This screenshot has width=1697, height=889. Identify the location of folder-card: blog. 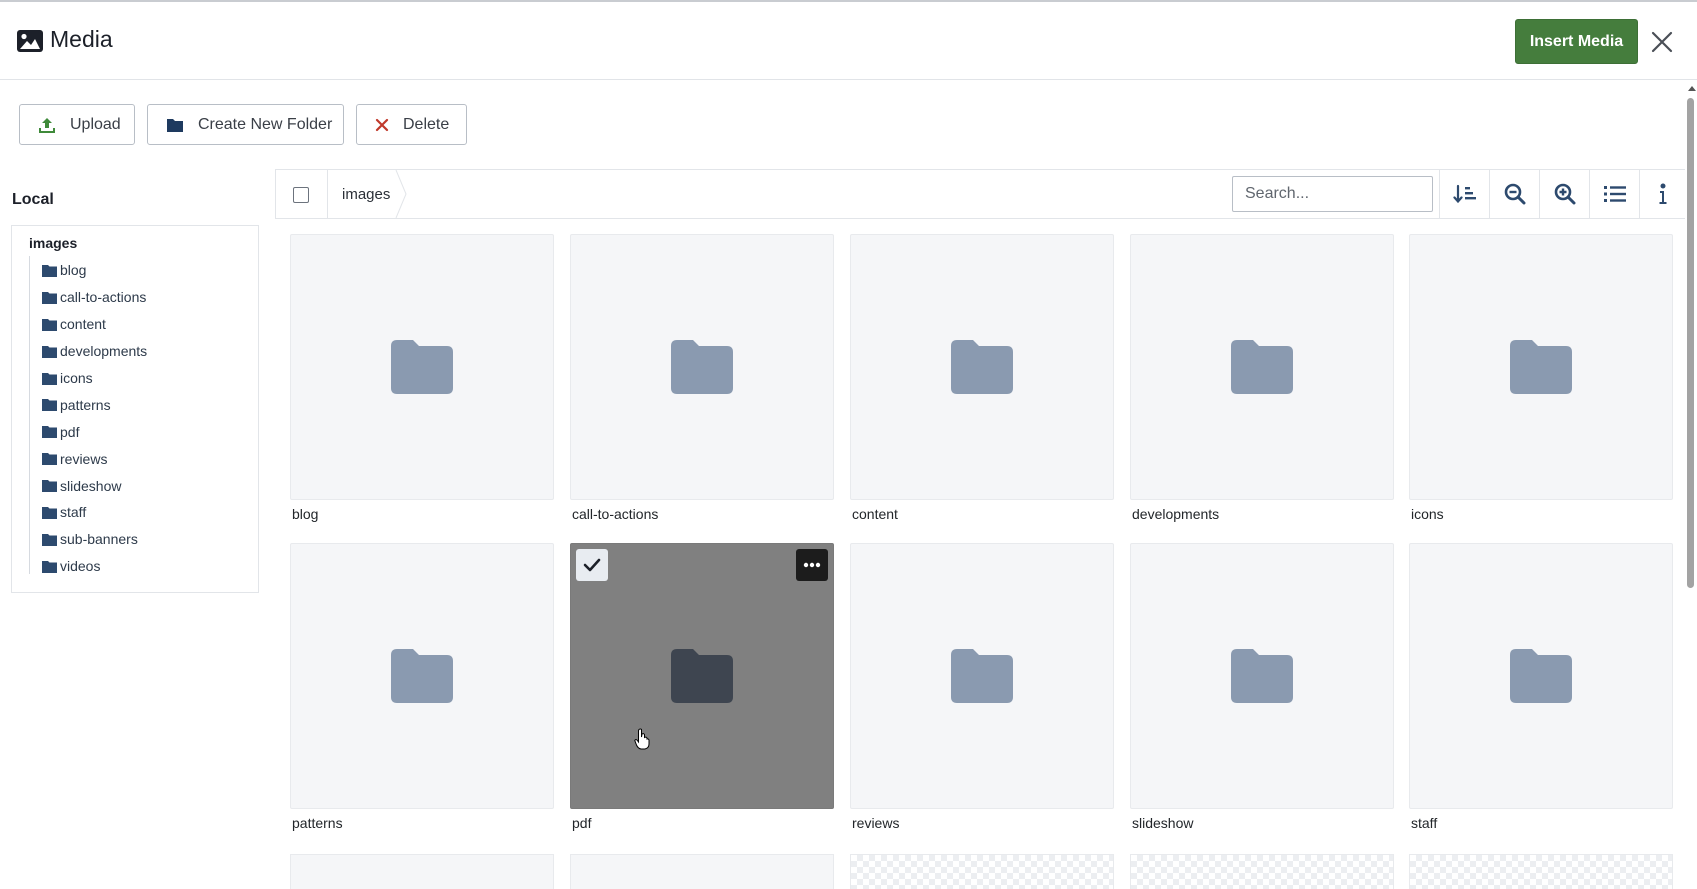
(422, 378).